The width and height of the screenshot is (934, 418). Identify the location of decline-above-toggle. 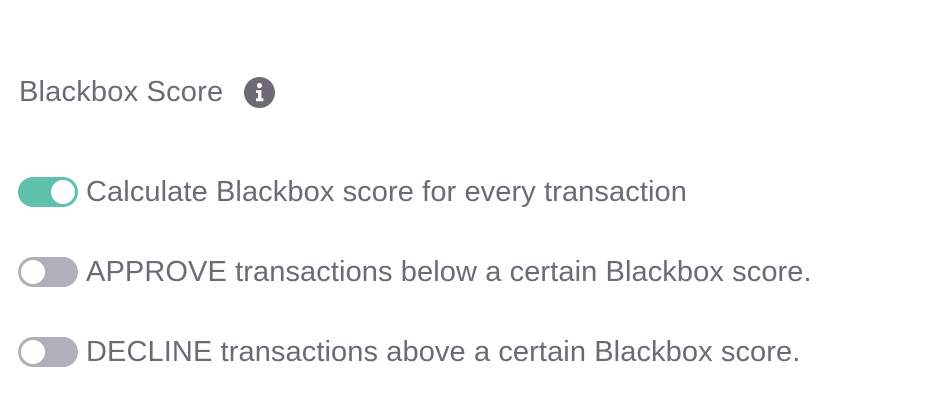
(48, 352).